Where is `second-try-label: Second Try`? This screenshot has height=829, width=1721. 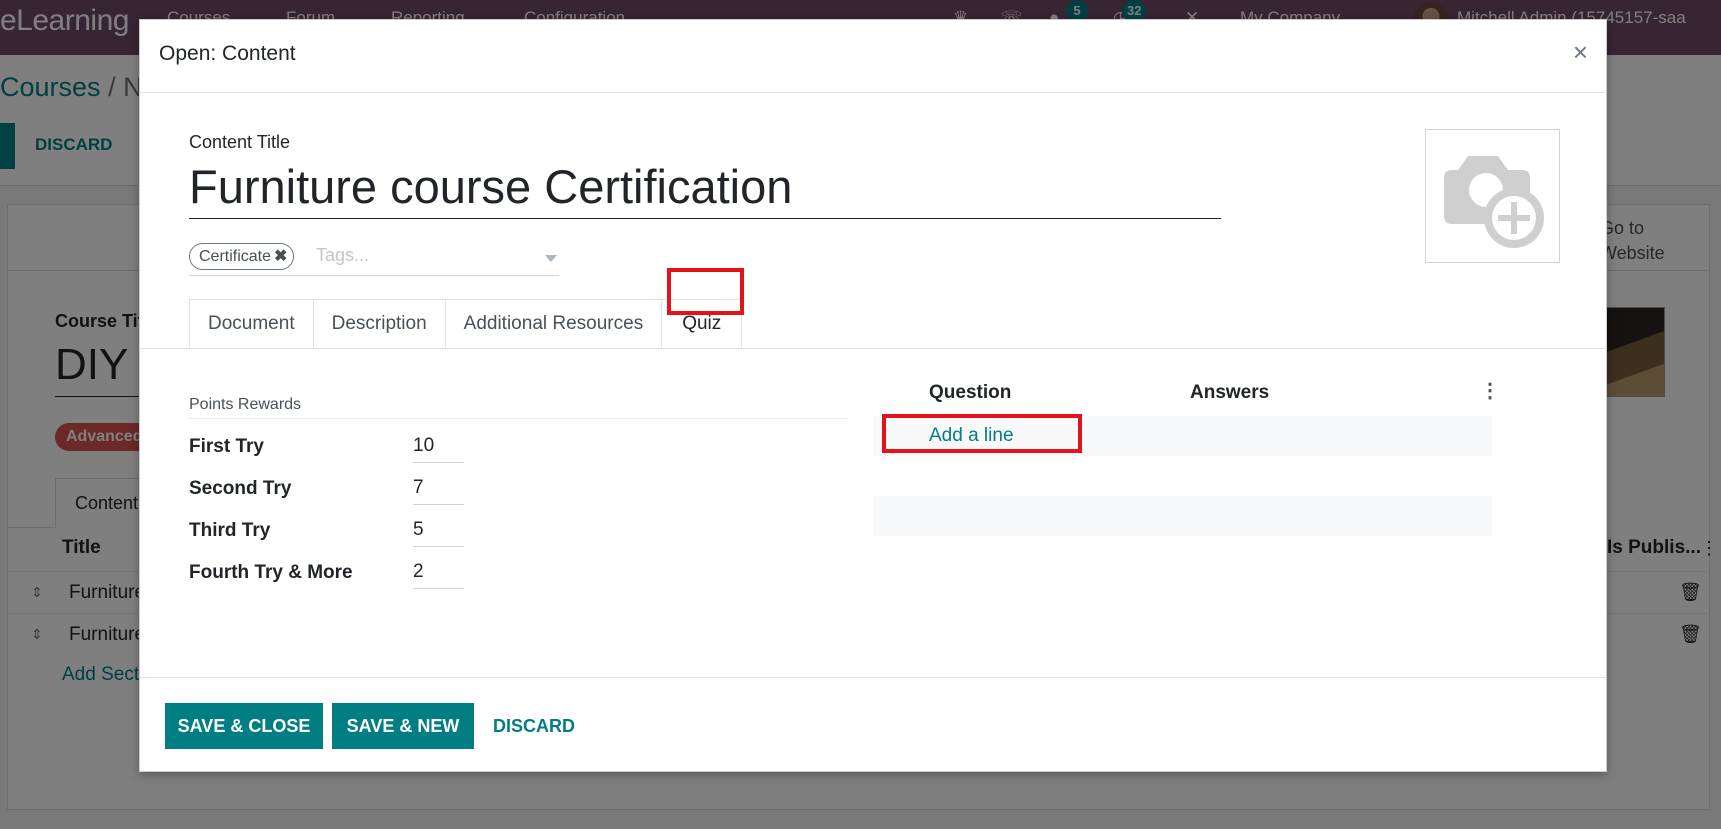 second-try-label: Second Try is located at coordinates (240, 488).